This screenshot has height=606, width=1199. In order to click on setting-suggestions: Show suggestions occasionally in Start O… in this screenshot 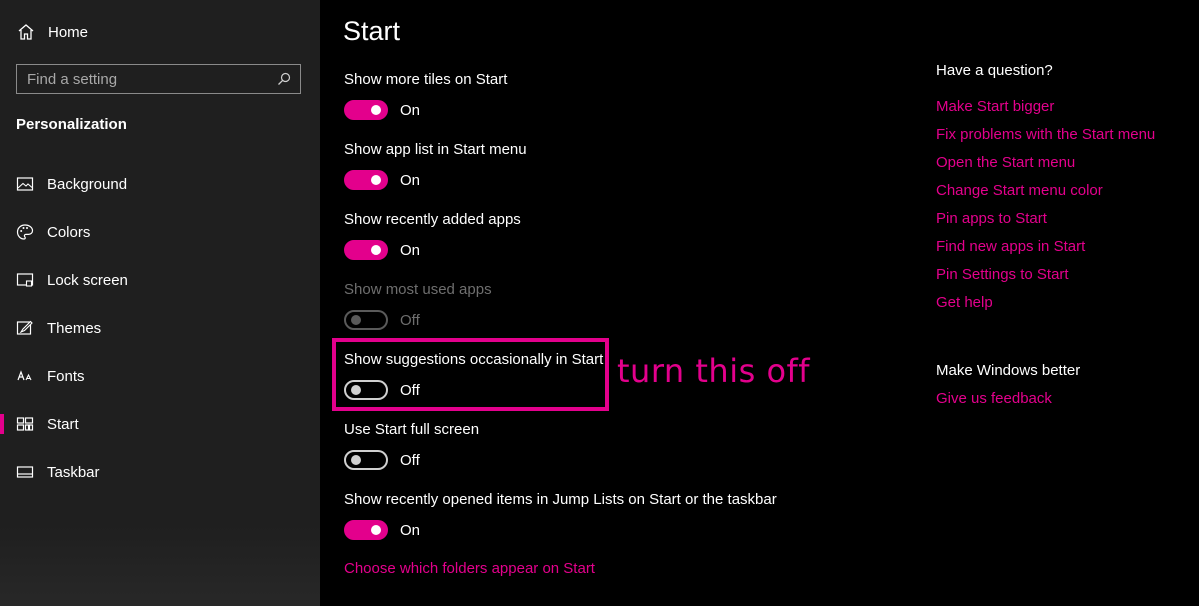, I will do `click(473, 375)`.